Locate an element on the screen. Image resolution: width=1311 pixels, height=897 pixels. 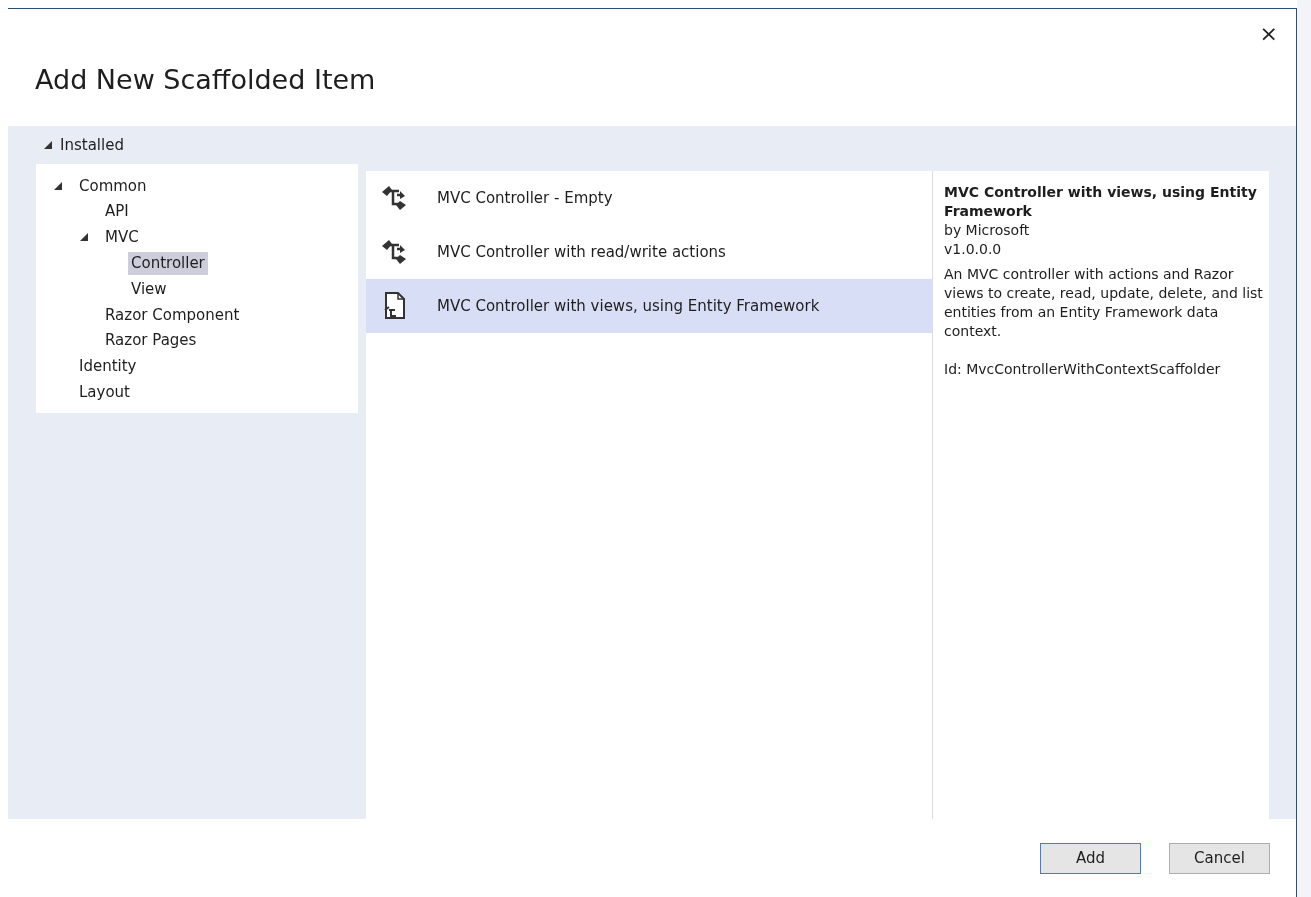
tree-item: Common is located at coordinates (113, 186).